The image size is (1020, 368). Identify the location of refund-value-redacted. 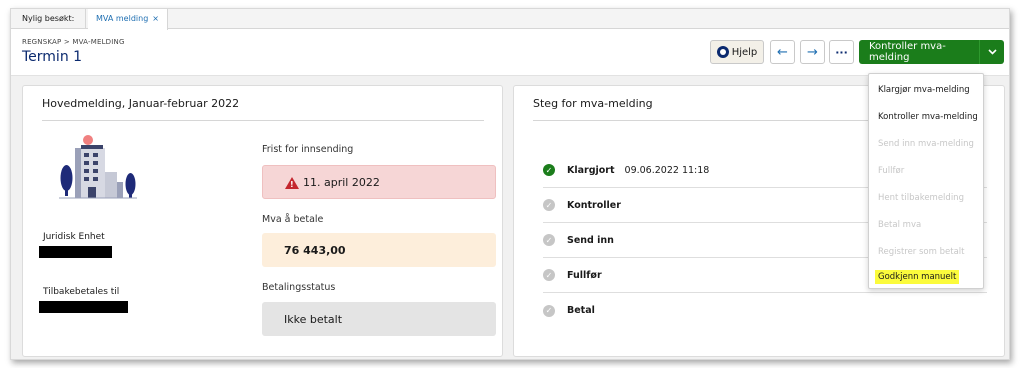
(83, 307).